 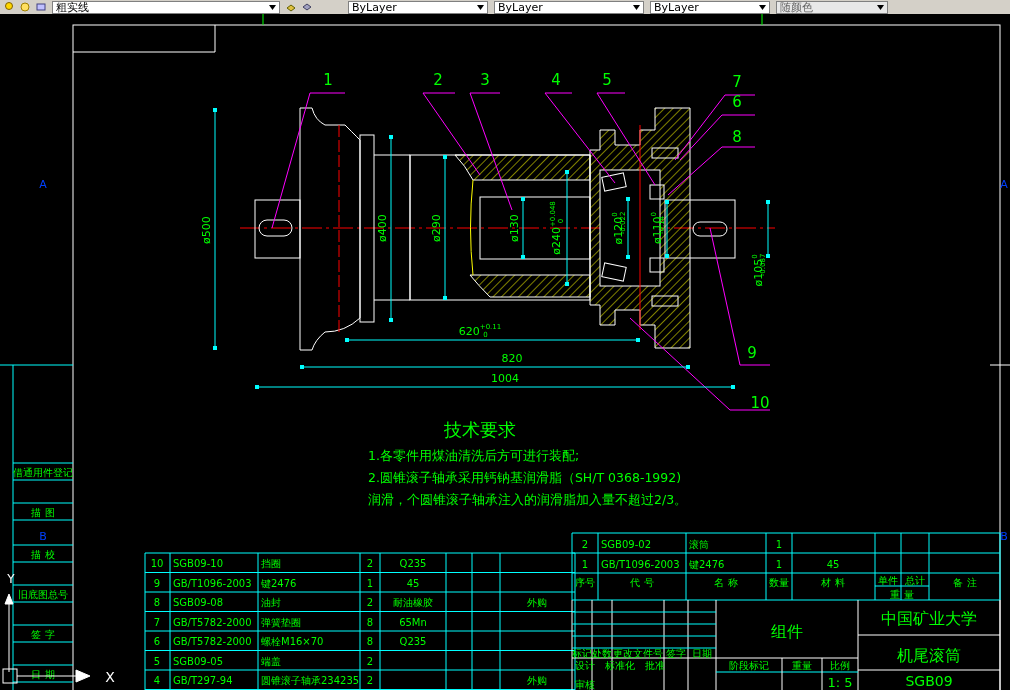 I want to click on zone-label: A, so click(x=43, y=184).